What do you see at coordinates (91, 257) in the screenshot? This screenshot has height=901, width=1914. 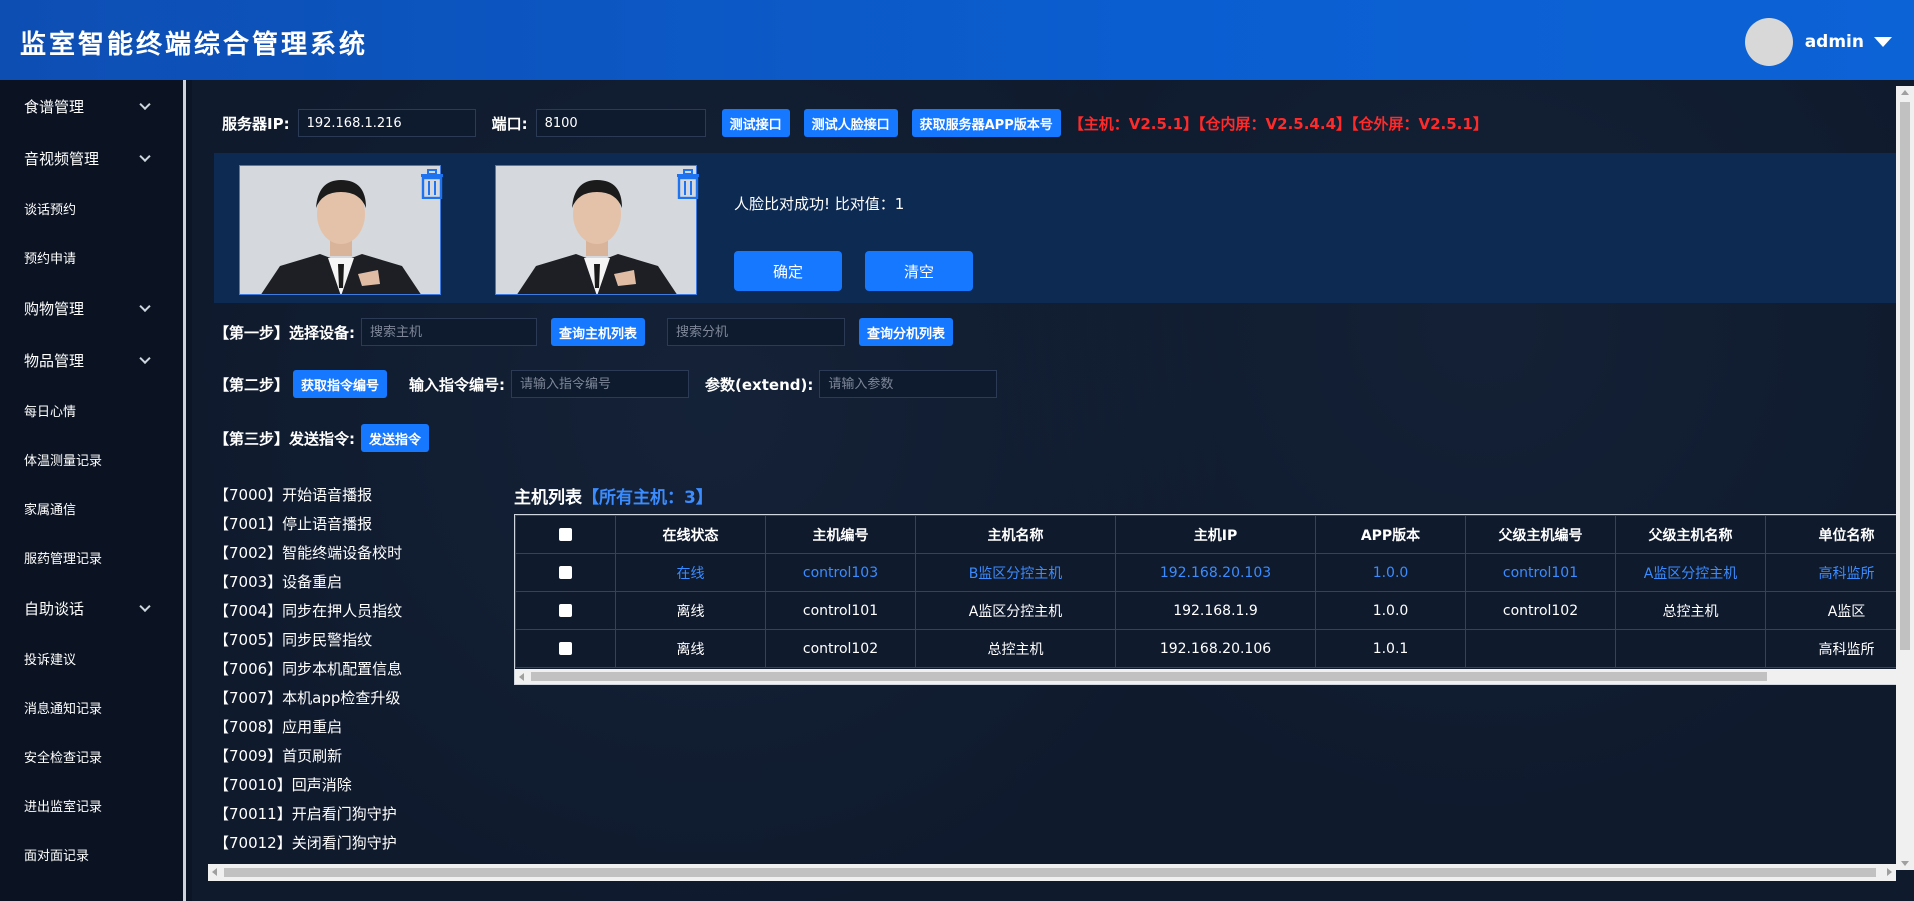 I see `sidebar-item-appointment-request: 预约申请` at bounding box center [91, 257].